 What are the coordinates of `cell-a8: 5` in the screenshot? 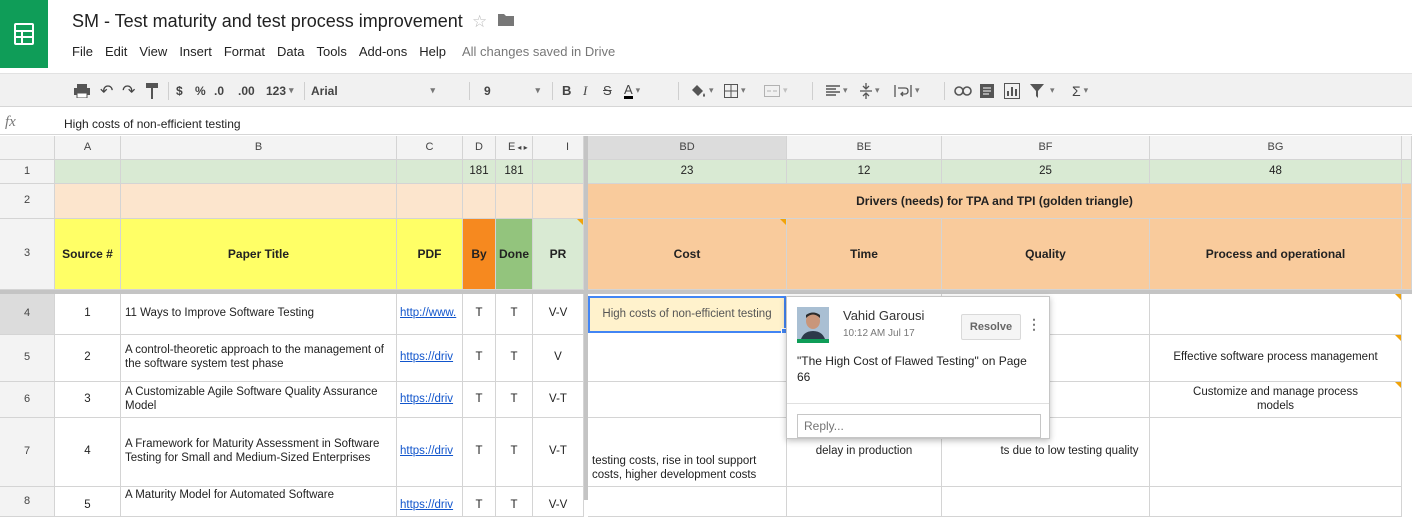 It's located at (88, 502).